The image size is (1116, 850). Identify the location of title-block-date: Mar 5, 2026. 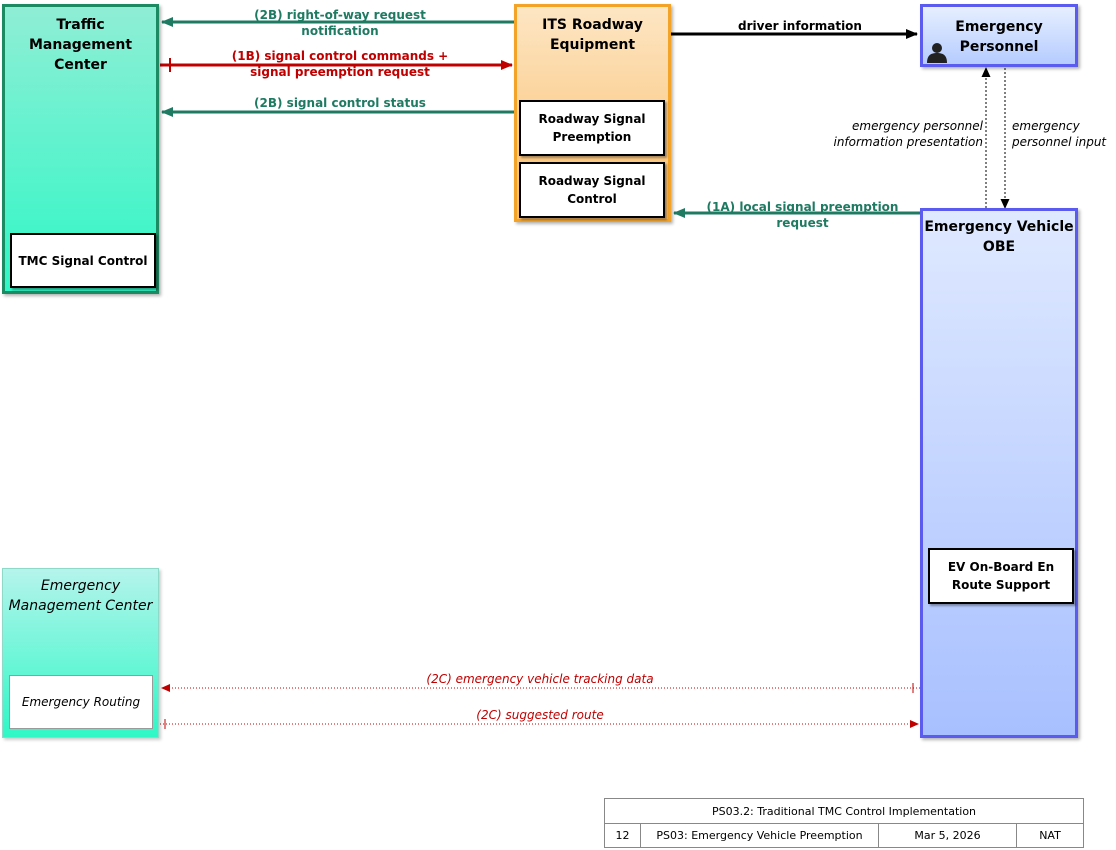
(948, 835).